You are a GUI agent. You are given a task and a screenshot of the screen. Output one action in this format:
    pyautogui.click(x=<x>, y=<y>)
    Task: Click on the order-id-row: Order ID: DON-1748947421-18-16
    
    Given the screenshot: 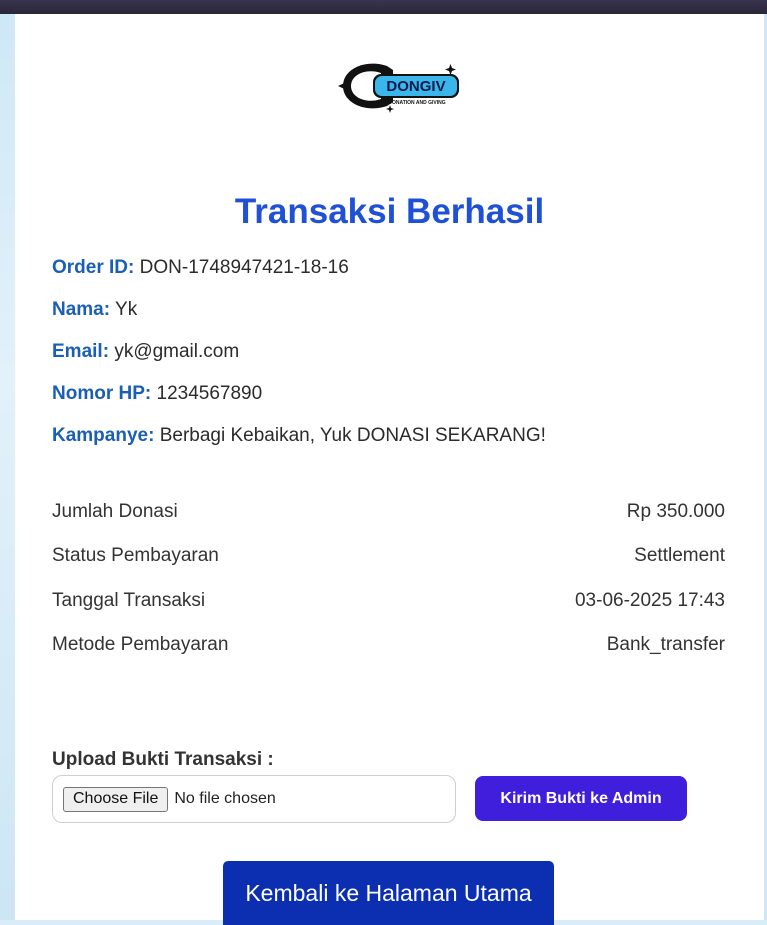 What is the action you would take?
    pyautogui.click(x=200, y=268)
    